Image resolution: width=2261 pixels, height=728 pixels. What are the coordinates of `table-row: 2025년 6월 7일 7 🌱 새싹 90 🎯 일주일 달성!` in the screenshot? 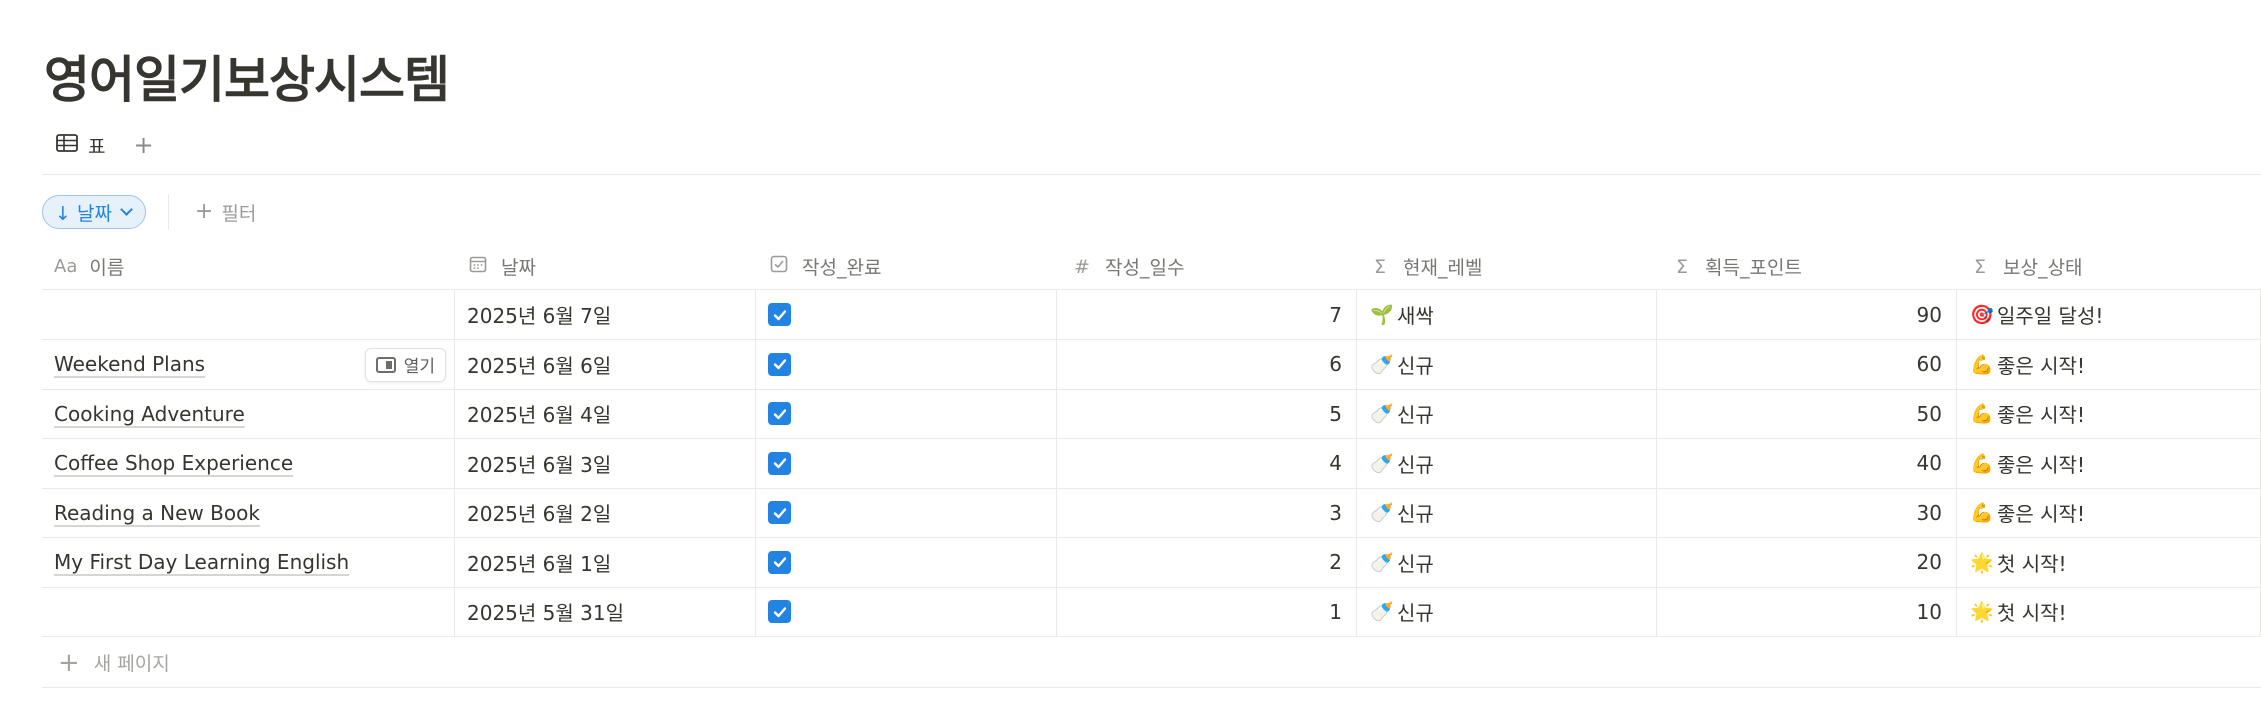 It's located at (1151, 315).